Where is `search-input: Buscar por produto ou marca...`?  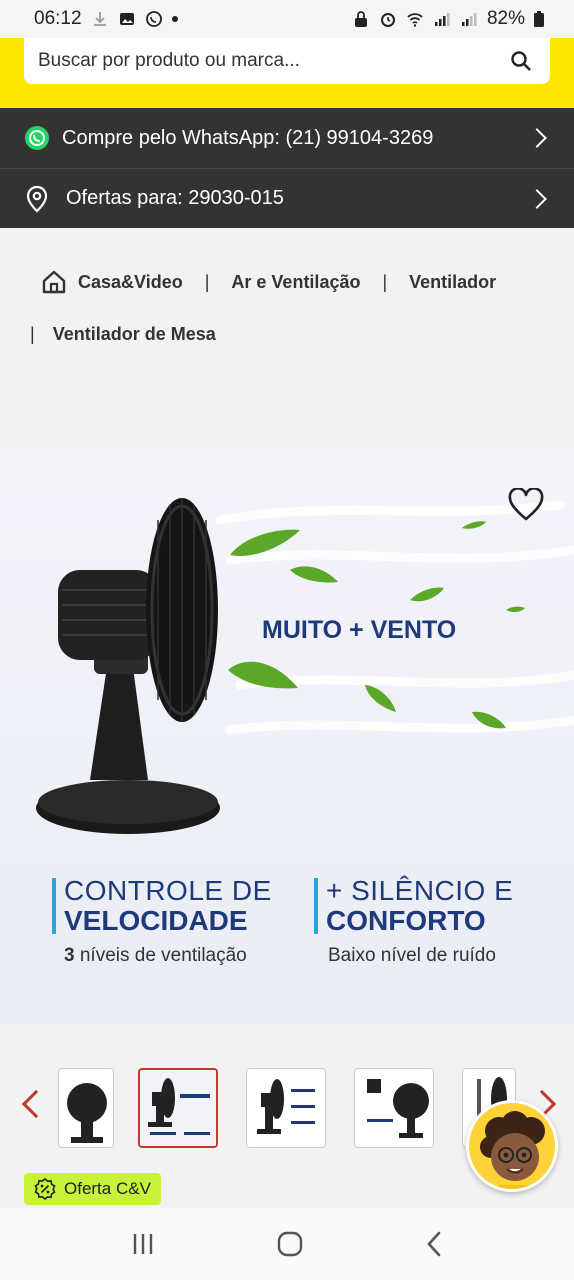 search-input: Buscar por produto ou marca... is located at coordinates (287, 61).